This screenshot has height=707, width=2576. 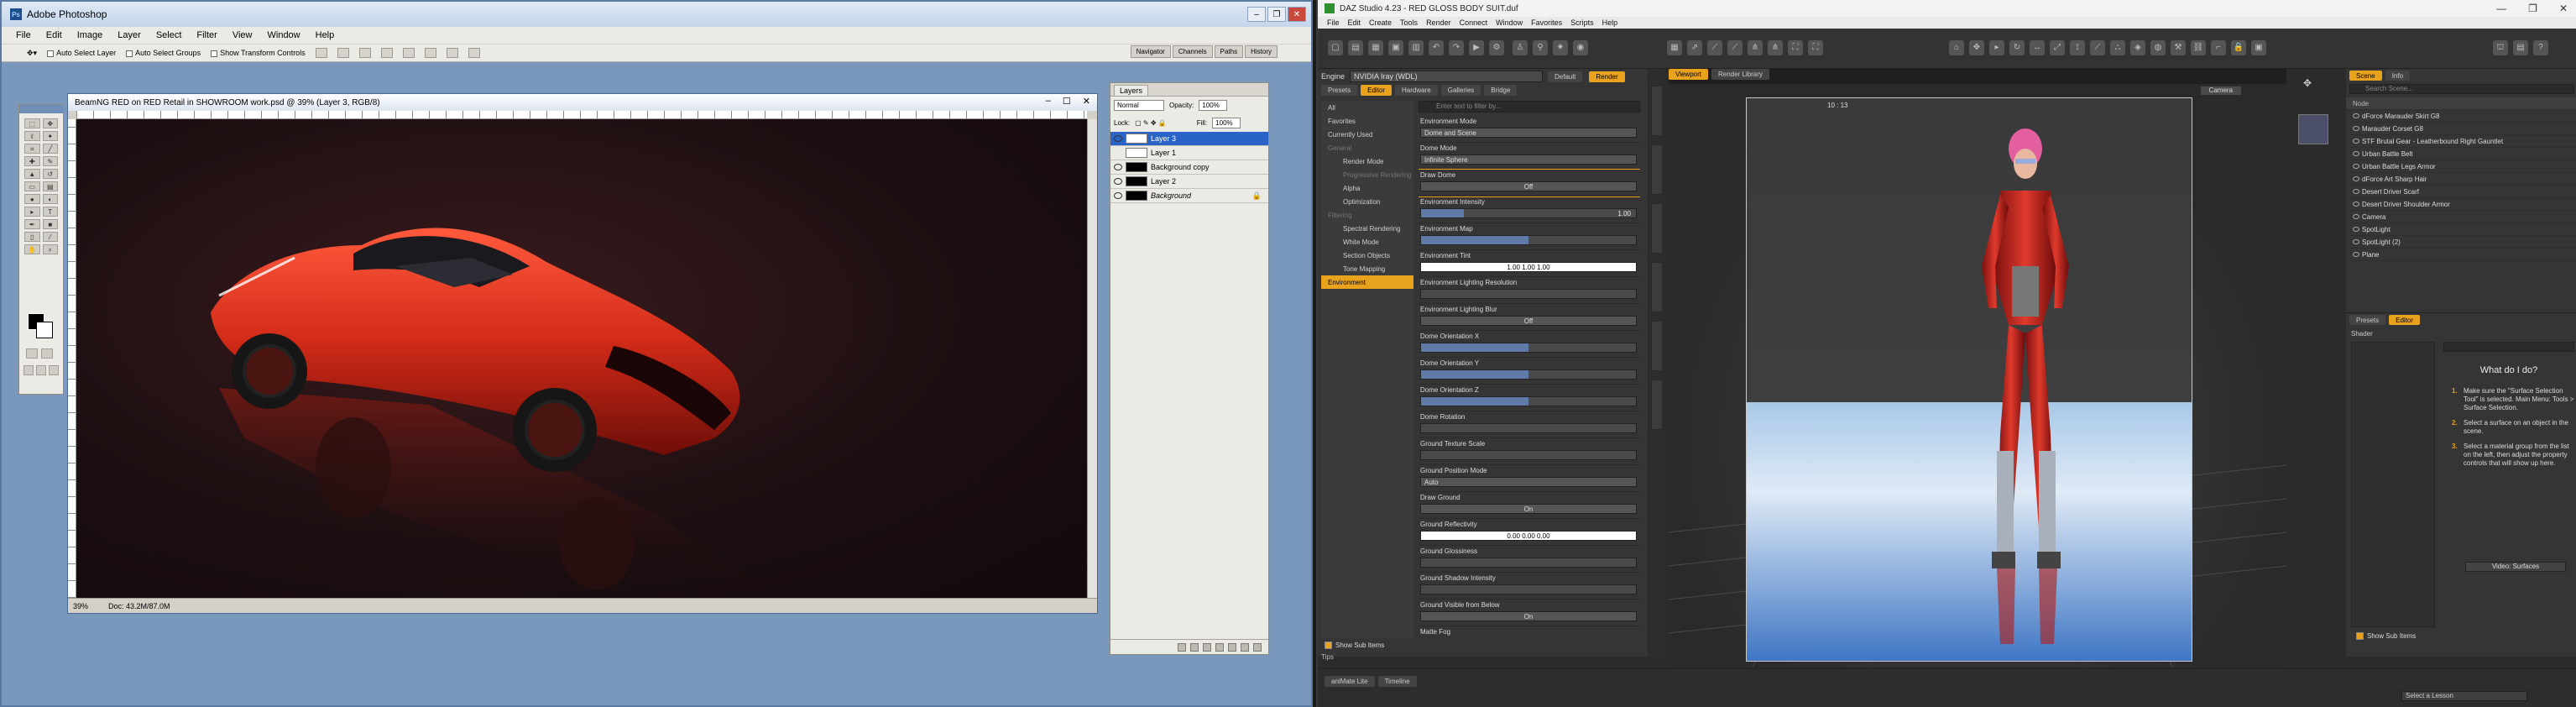 What do you see at coordinates (2386, 636) in the screenshot?
I see `surf-show-sub-items: Show Sub Items` at bounding box center [2386, 636].